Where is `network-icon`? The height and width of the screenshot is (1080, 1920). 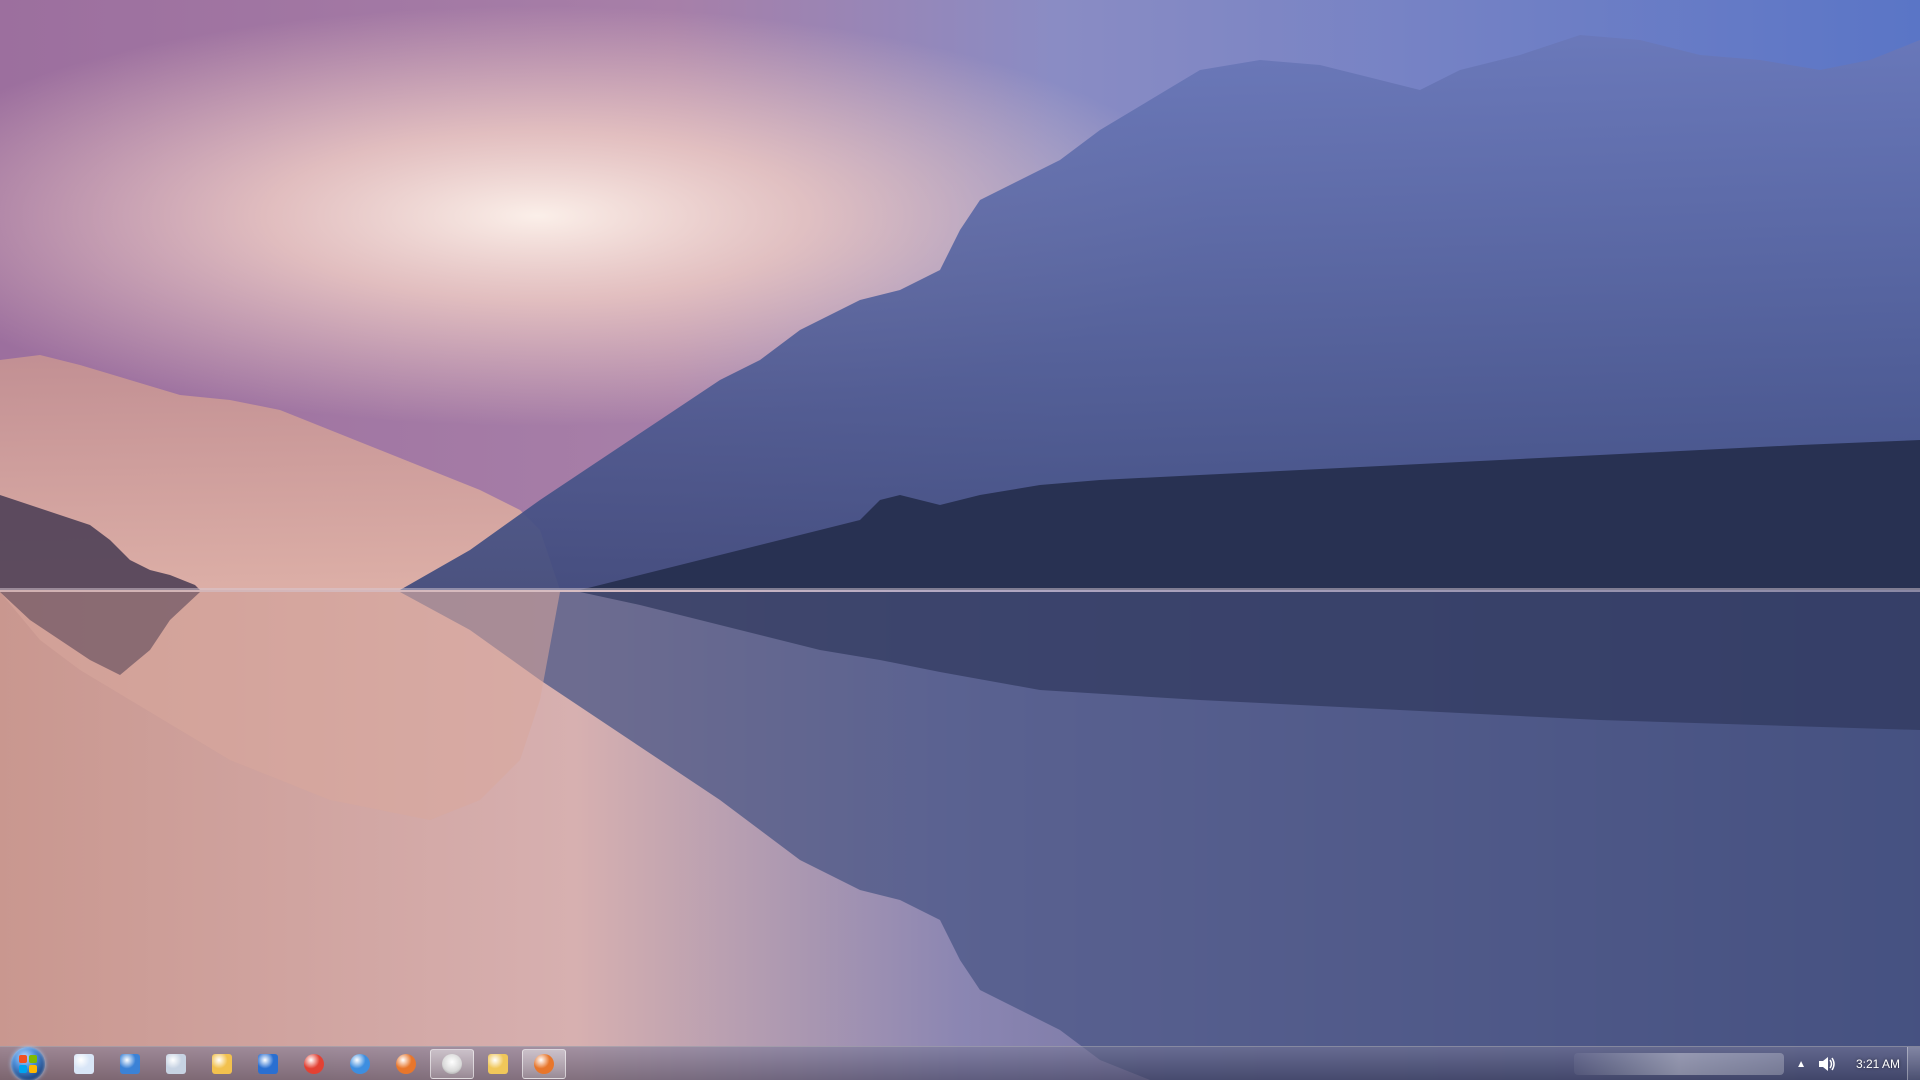 network-icon is located at coordinates (268, 1064).